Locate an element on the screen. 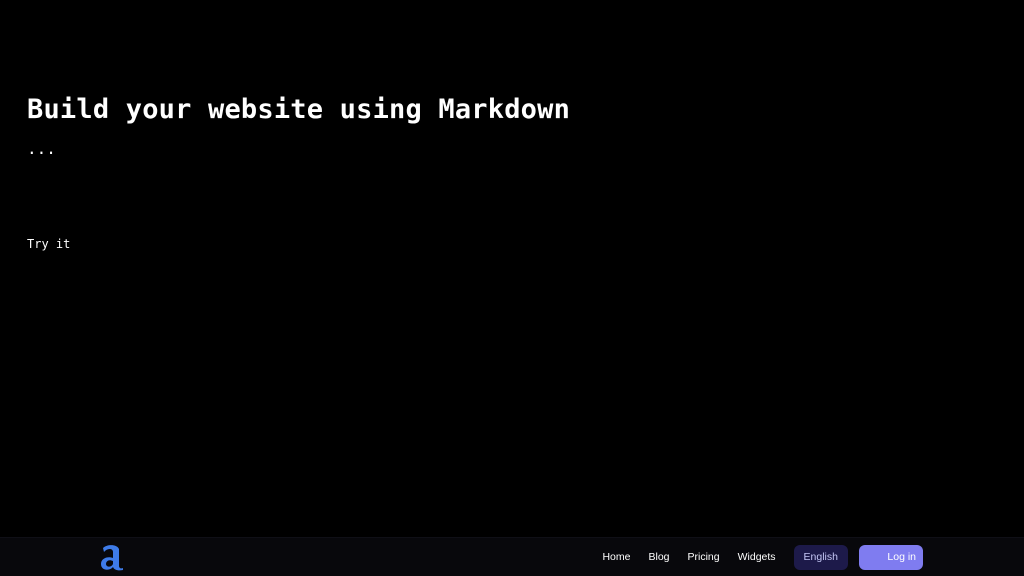 The width and height of the screenshot is (1024, 576). markdown-a-logo-icon is located at coordinates (112, 557).